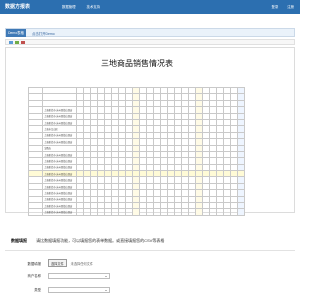 This screenshot has width=320, height=300. I want to click on panel-title: 数据填报, so click(19, 240).